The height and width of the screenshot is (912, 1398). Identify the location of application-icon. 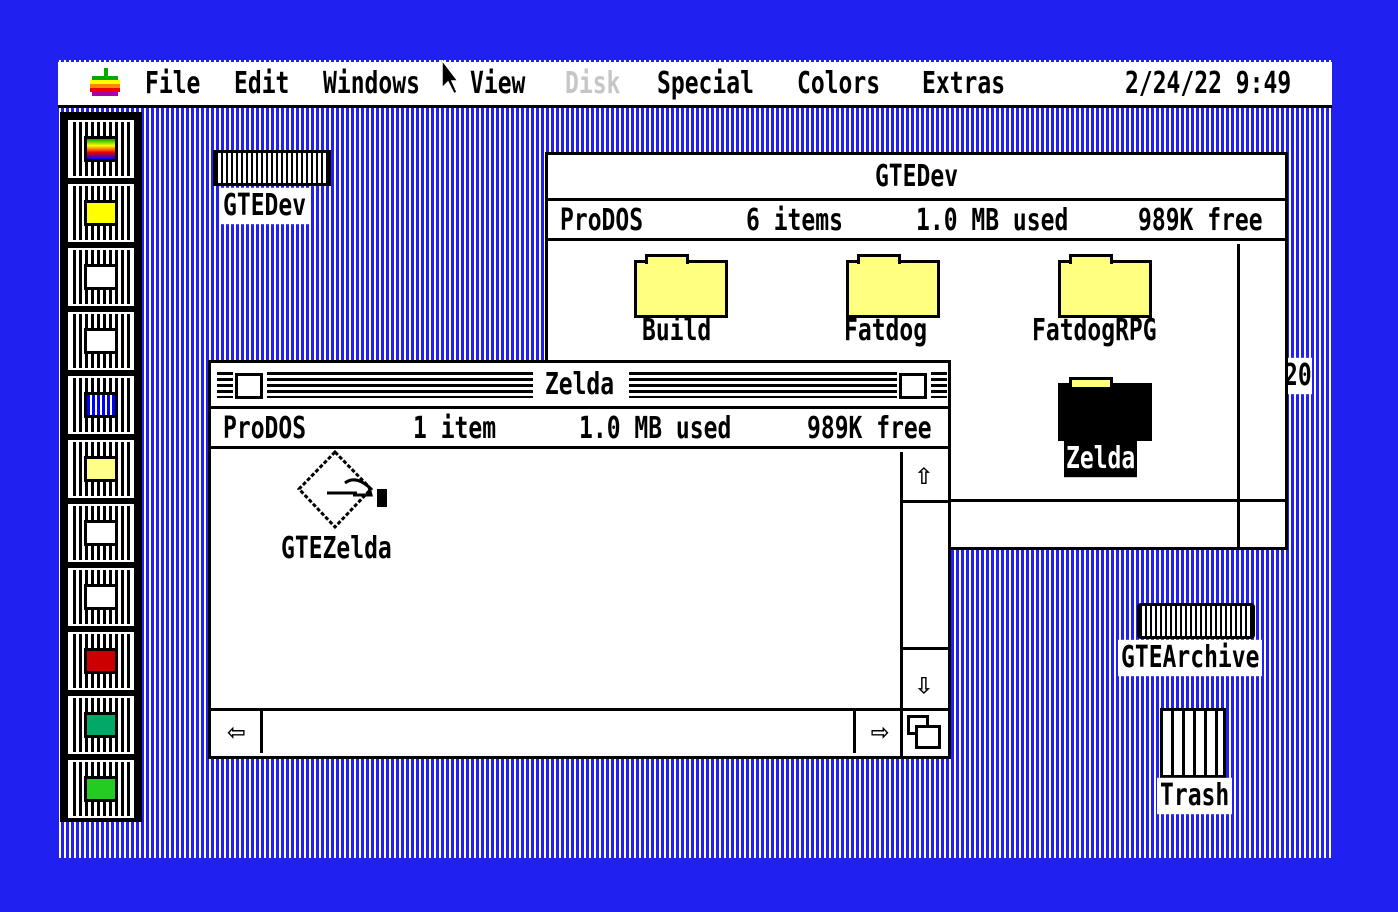
(345, 494).